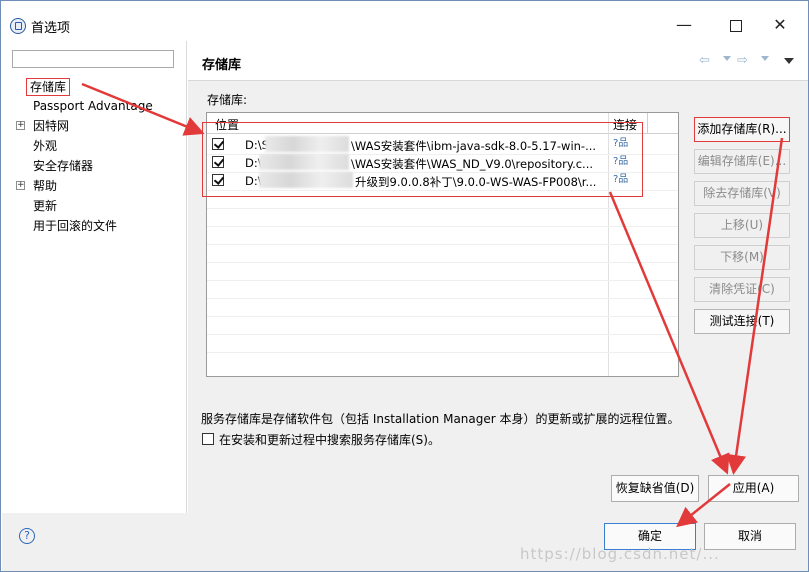 This screenshot has width=809, height=572. What do you see at coordinates (63, 166) in the screenshot?
I see `tree-item-secure-storage: 安全存储器` at bounding box center [63, 166].